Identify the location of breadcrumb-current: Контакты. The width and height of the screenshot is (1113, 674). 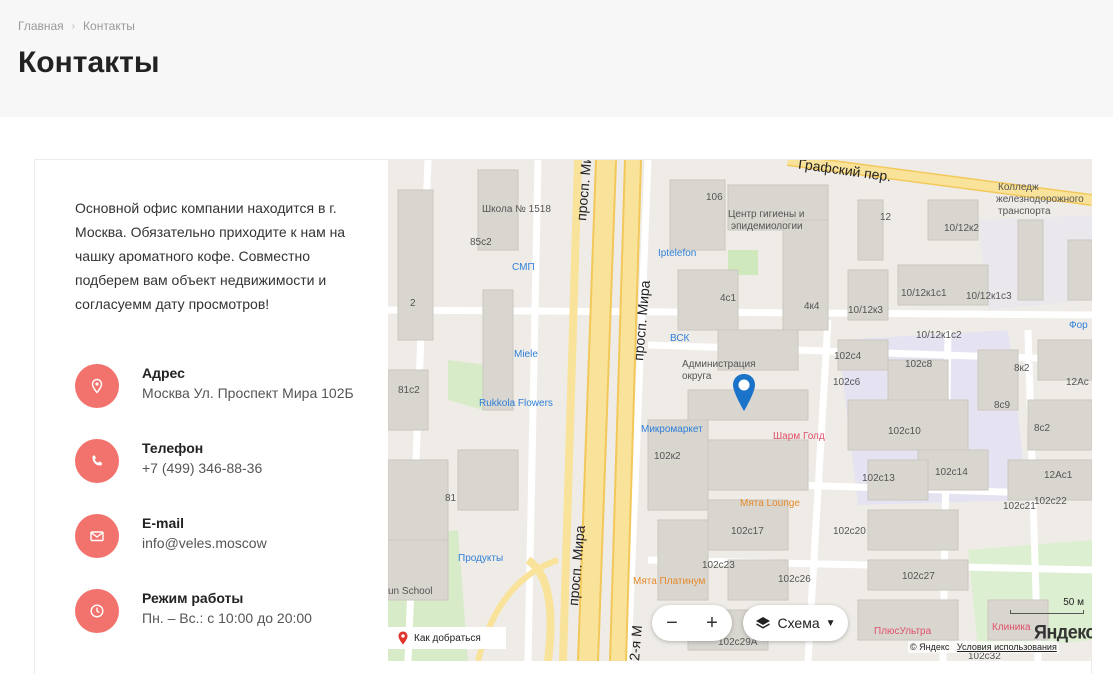
(109, 26).